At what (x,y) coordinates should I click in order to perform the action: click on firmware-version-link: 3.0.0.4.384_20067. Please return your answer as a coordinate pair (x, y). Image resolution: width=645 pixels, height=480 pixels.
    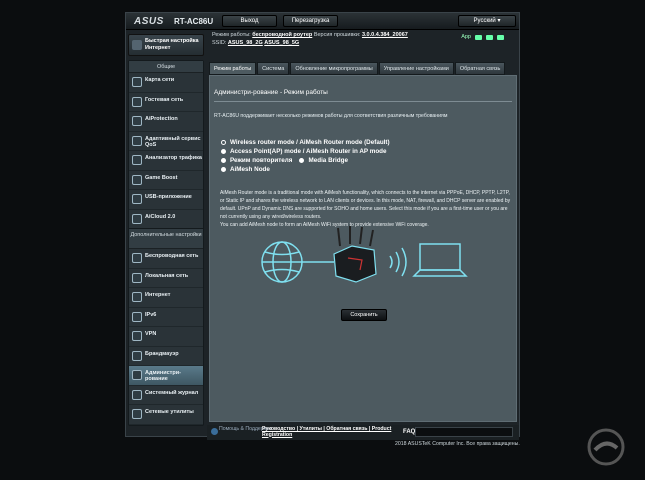
    Looking at the image, I should click on (385, 35).